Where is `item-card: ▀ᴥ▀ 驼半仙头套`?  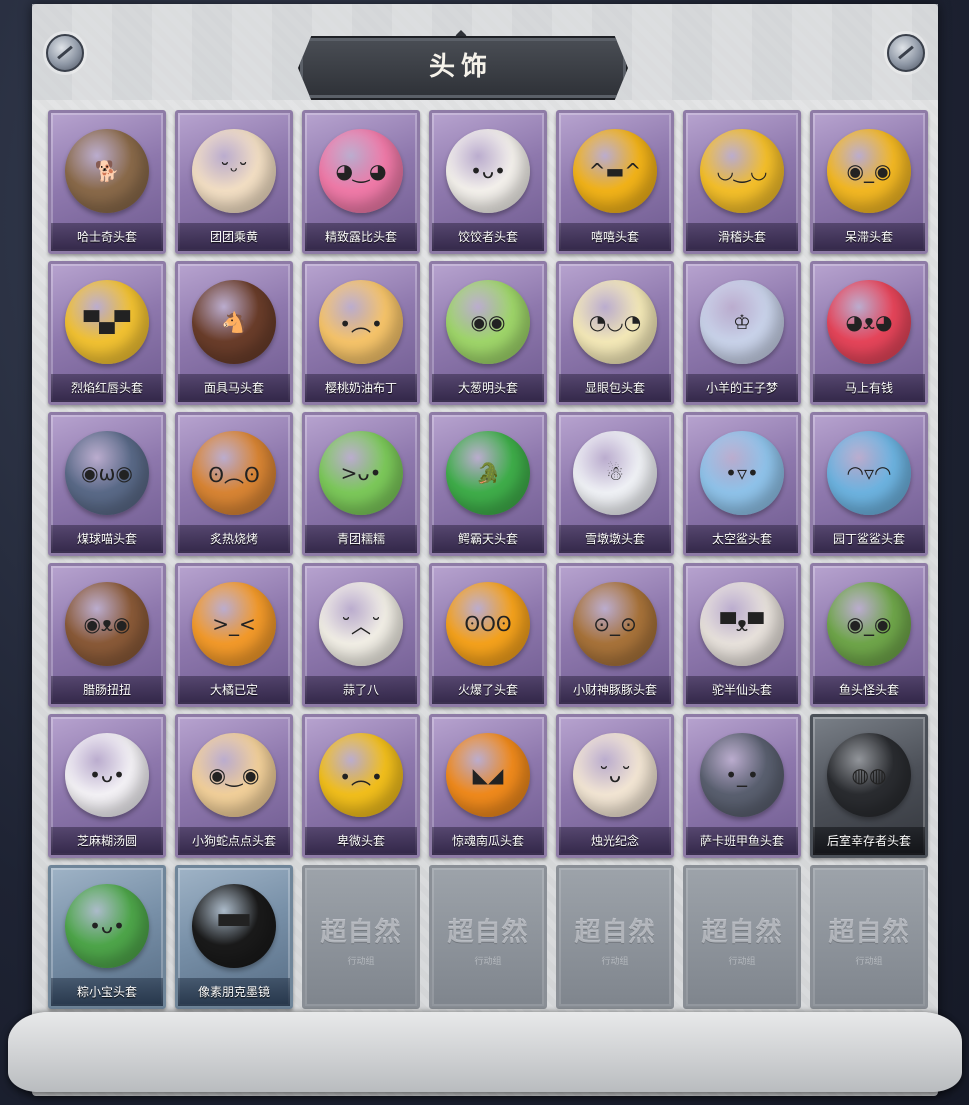
item-card: ▀ᴥ▀ 驼半仙头套 is located at coordinates (742, 635).